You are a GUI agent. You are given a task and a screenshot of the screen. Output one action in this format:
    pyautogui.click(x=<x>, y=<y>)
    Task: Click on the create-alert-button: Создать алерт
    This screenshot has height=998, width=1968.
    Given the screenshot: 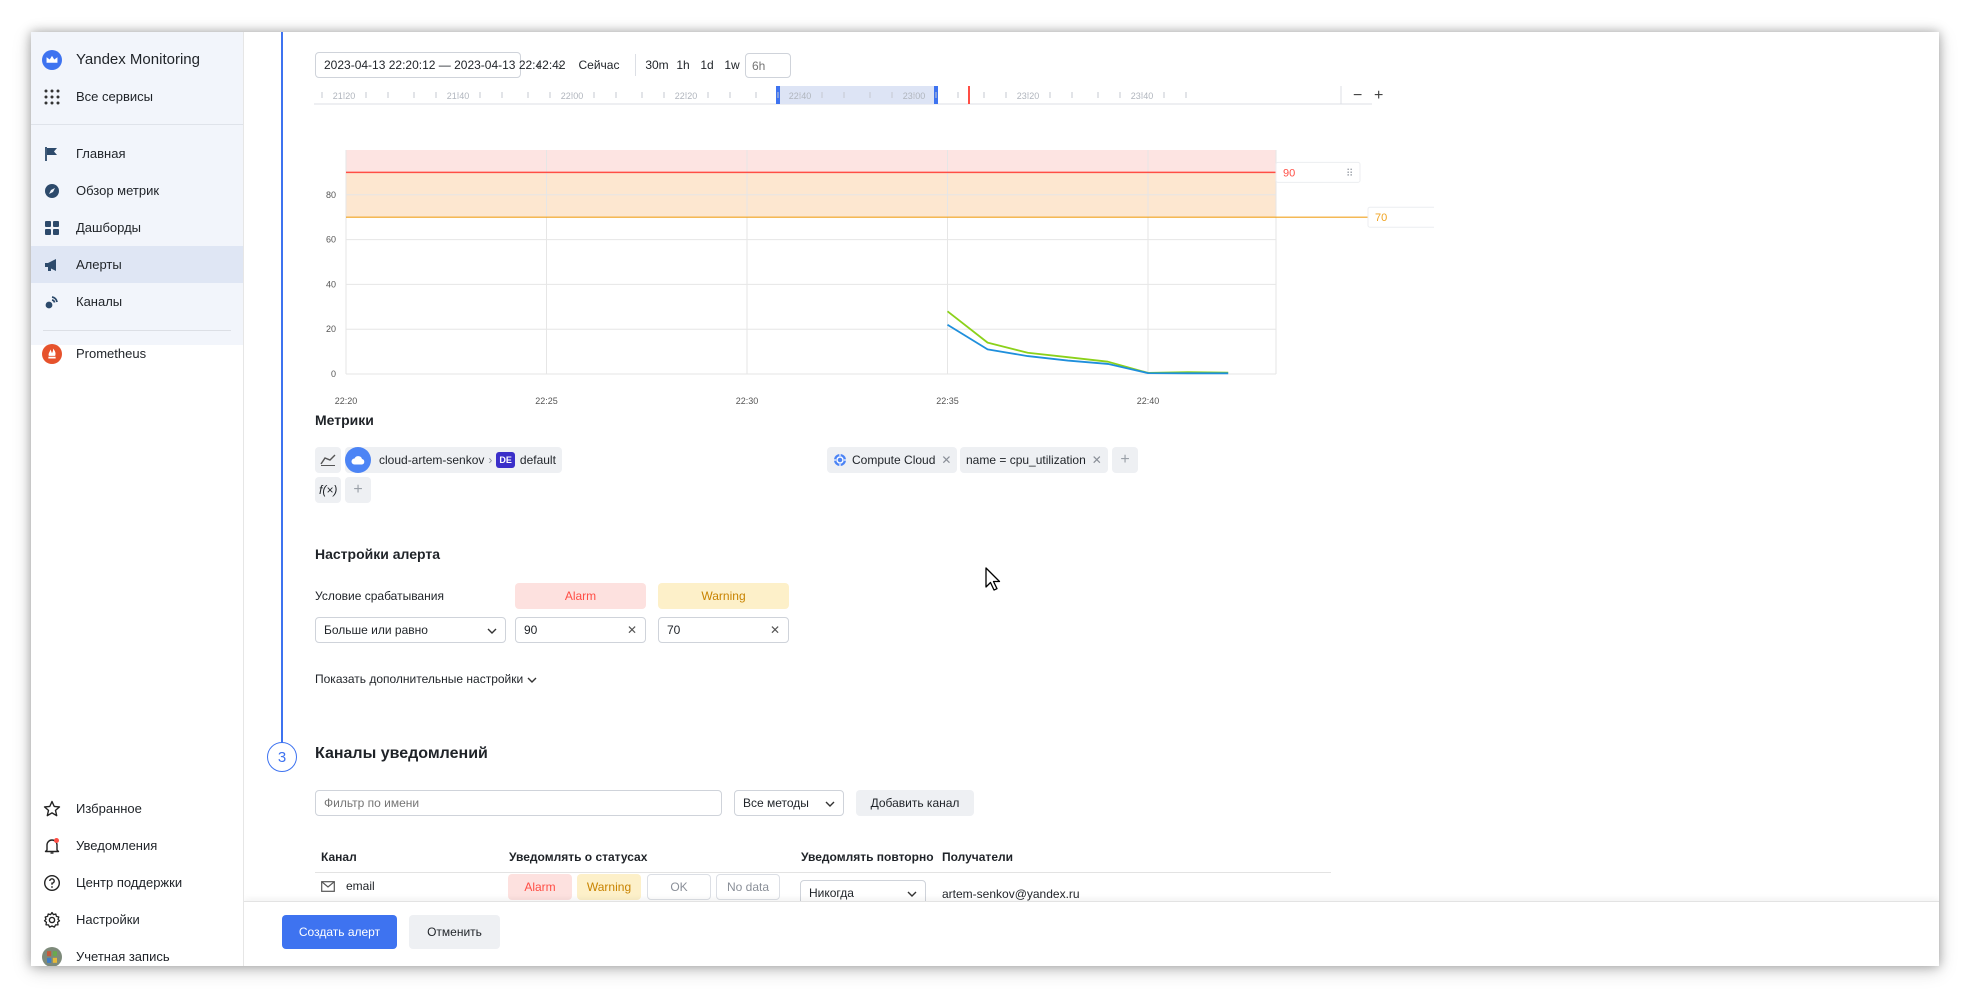 What is the action you would take?
    pyautogui.click(x=339, y=932)
    